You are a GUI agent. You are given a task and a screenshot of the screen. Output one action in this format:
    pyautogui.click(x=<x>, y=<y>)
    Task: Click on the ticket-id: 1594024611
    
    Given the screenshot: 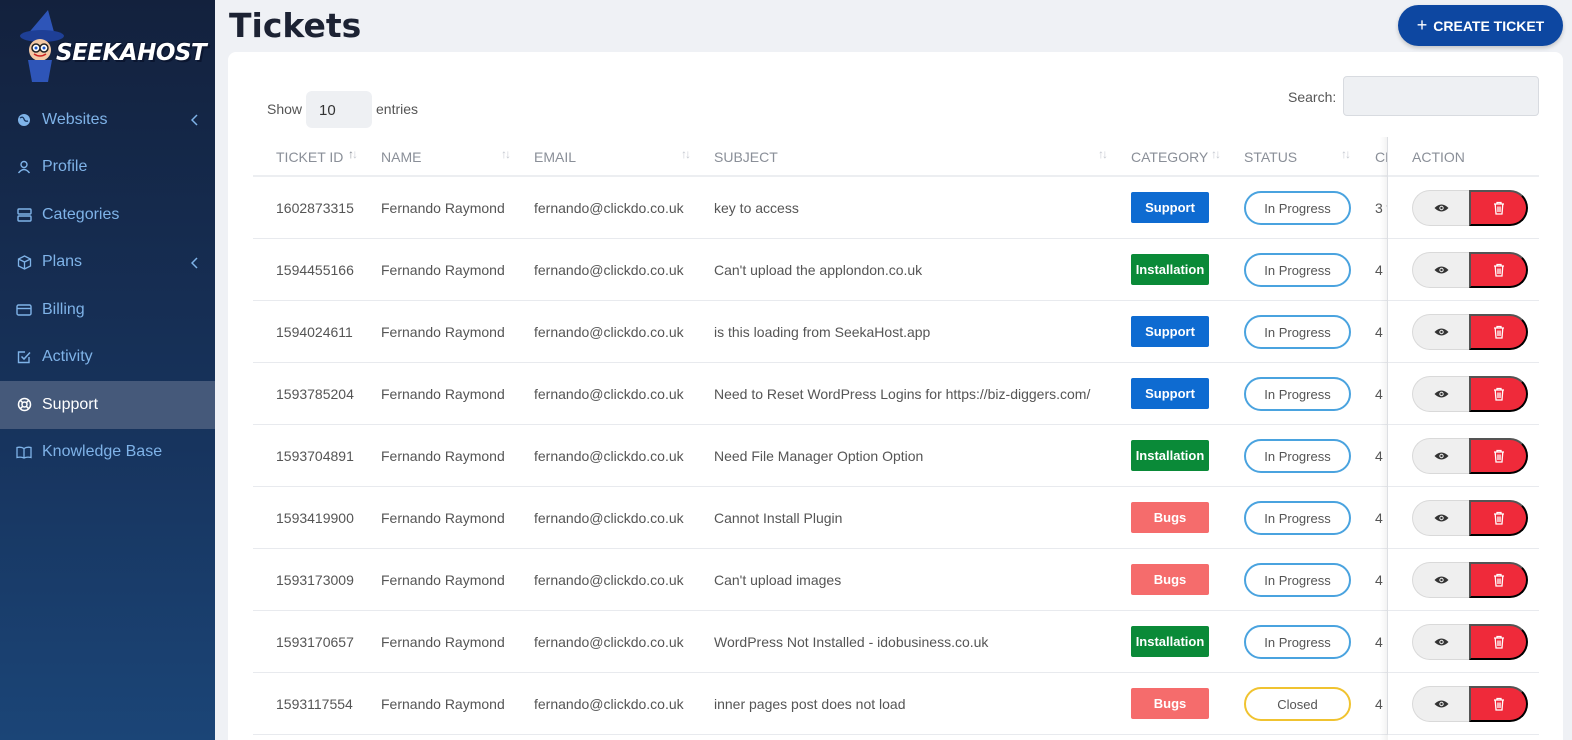 What is the action you would take?
    pyautogui.click(x=314, y=332)
    